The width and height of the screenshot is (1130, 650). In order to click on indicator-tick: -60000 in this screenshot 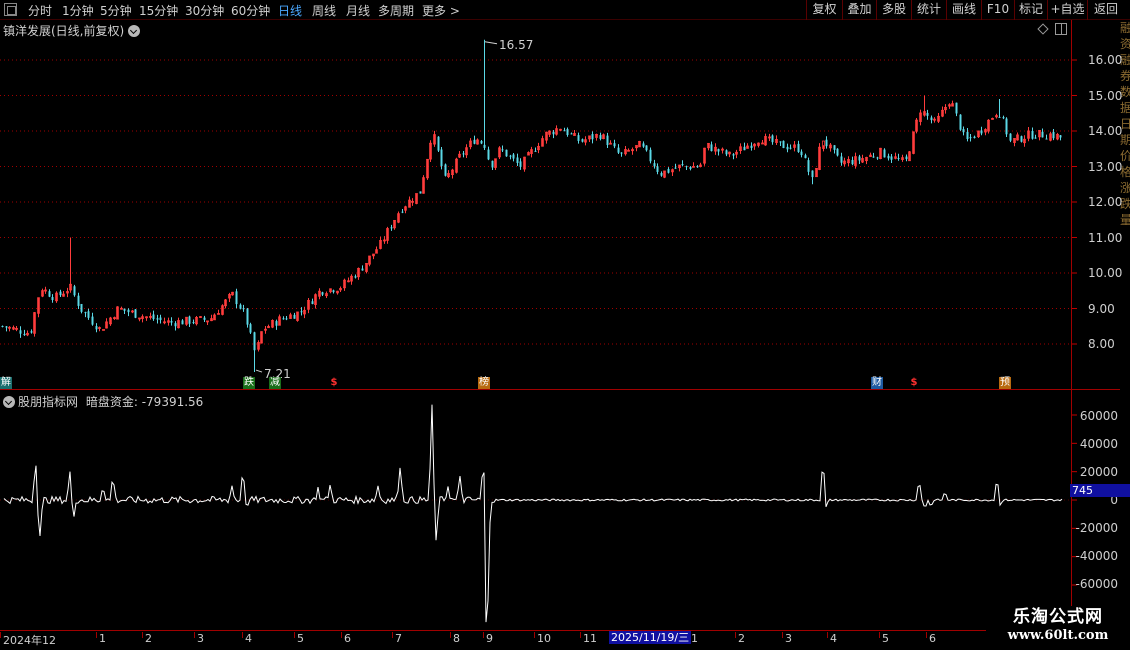, I will do `click(1096, 584)`.